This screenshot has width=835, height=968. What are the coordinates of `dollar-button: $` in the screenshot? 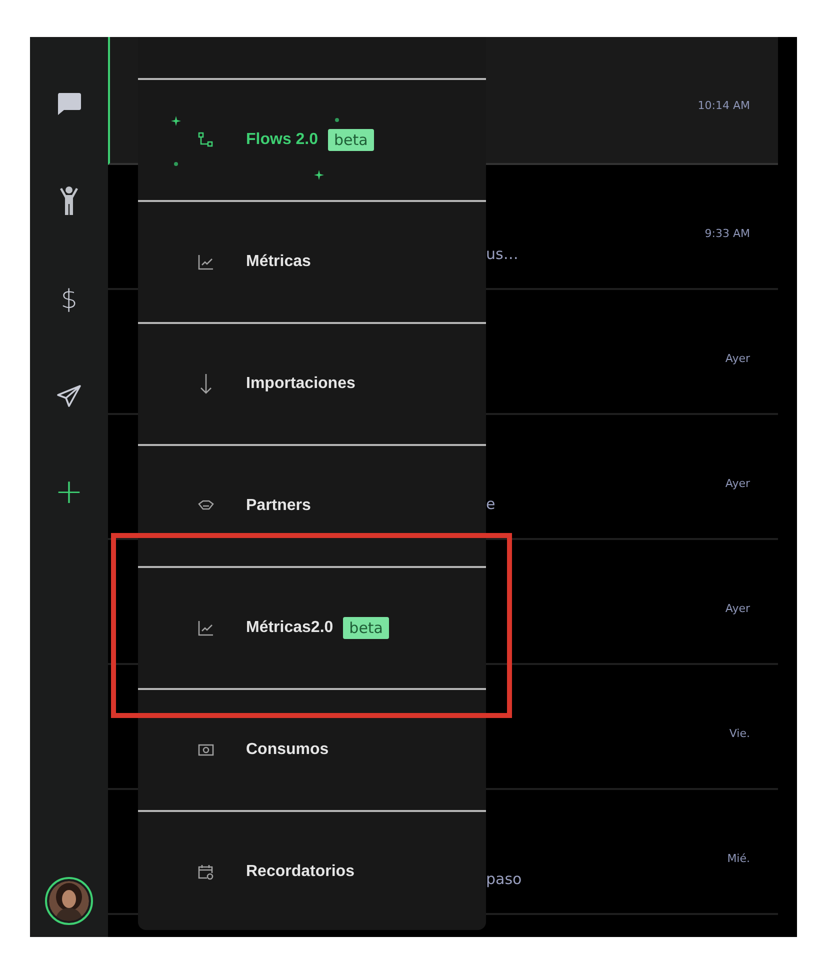 It's located at (69, 300).